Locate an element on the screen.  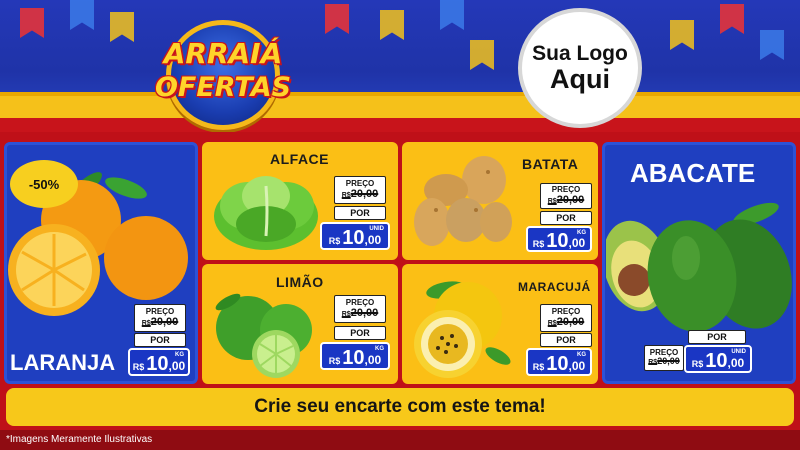
product-name-batata: BATATA is located at coordinates (550, 164).